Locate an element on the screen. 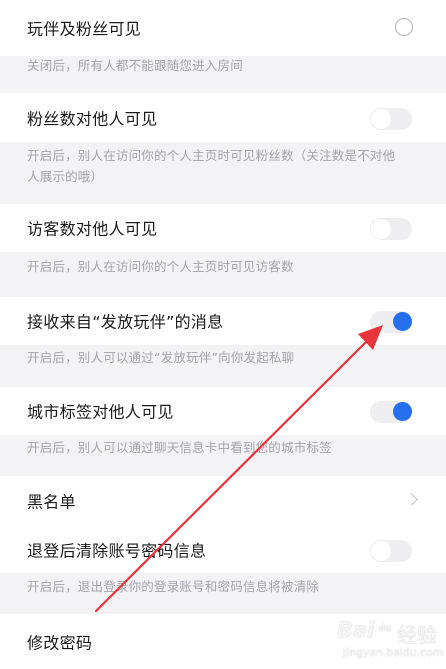 This screenshot has height=669, width=446. watermark-paw-text: du is located at coordinates (385, 629).